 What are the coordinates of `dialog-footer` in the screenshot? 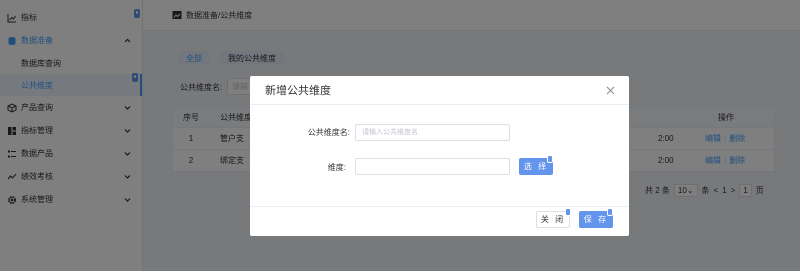 It's located at (439, 206).